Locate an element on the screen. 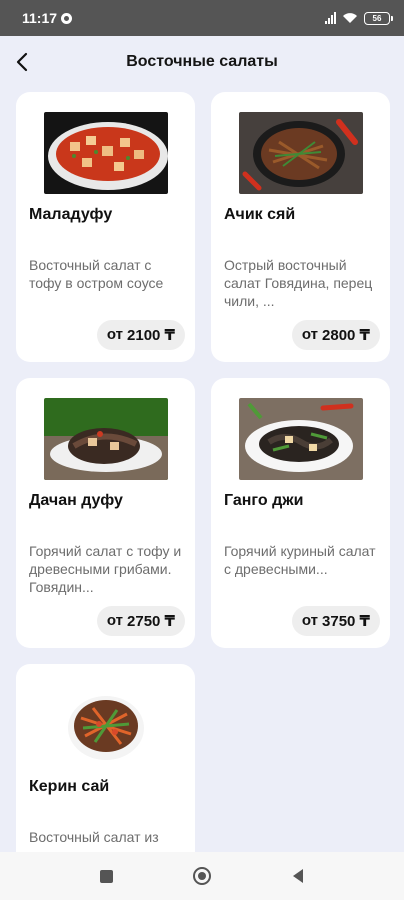 This screenshot has height=900, width=404. beef-chili-photo is located at coordinates (300, 153).